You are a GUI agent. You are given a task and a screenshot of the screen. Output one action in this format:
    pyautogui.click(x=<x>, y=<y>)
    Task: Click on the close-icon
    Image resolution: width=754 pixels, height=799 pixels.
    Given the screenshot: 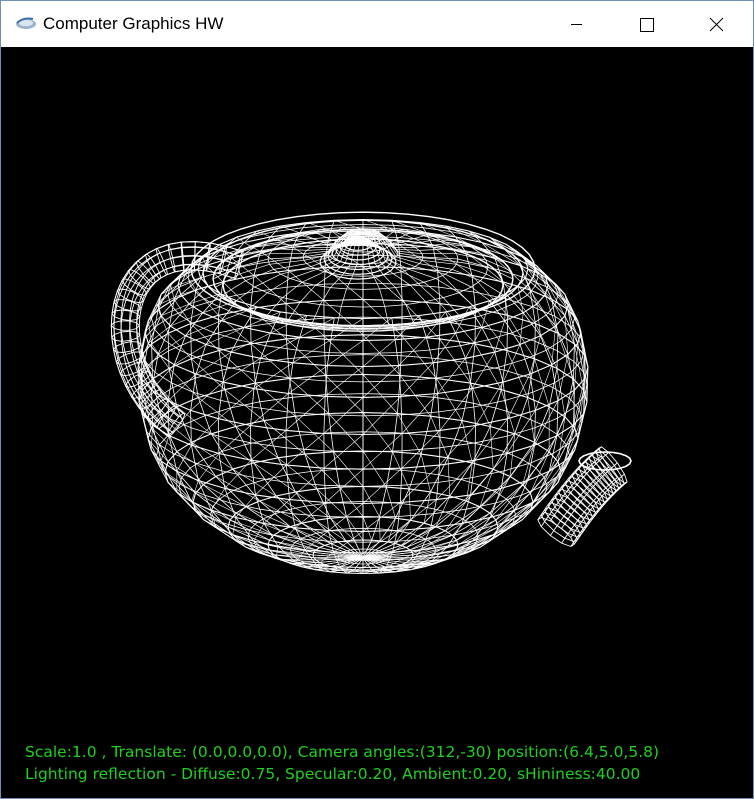 What is the action you would take?
    pyautogui.click(x=716, y=24)
    